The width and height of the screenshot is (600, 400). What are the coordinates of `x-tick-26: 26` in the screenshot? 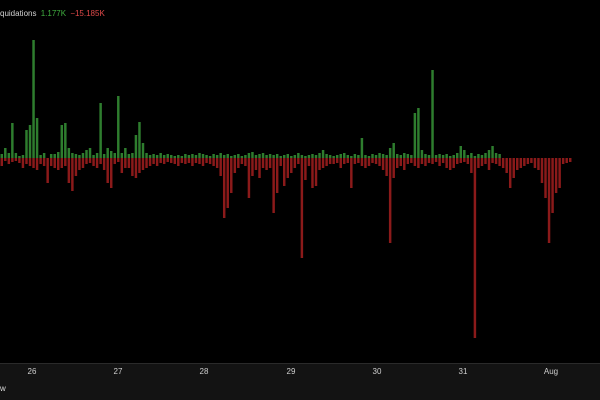 It's located at (32, 371).